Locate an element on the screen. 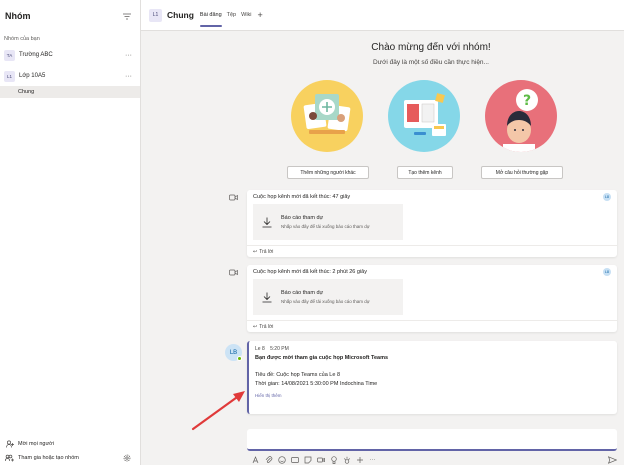  gear-icon is located at coordinates (126, 458).